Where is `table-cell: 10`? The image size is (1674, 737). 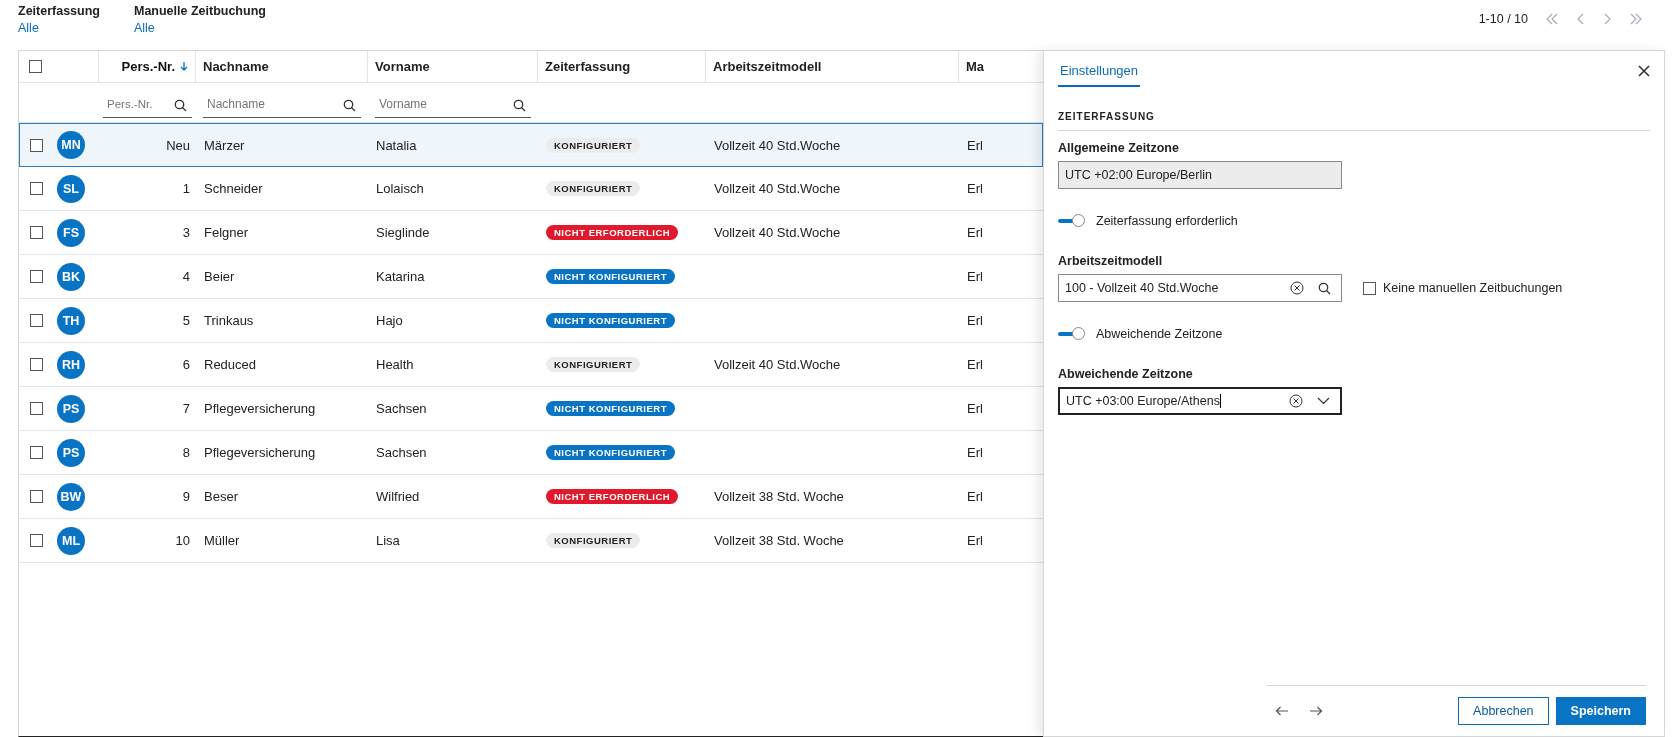
table-cell: 10 is located at coordinates (182, 540).